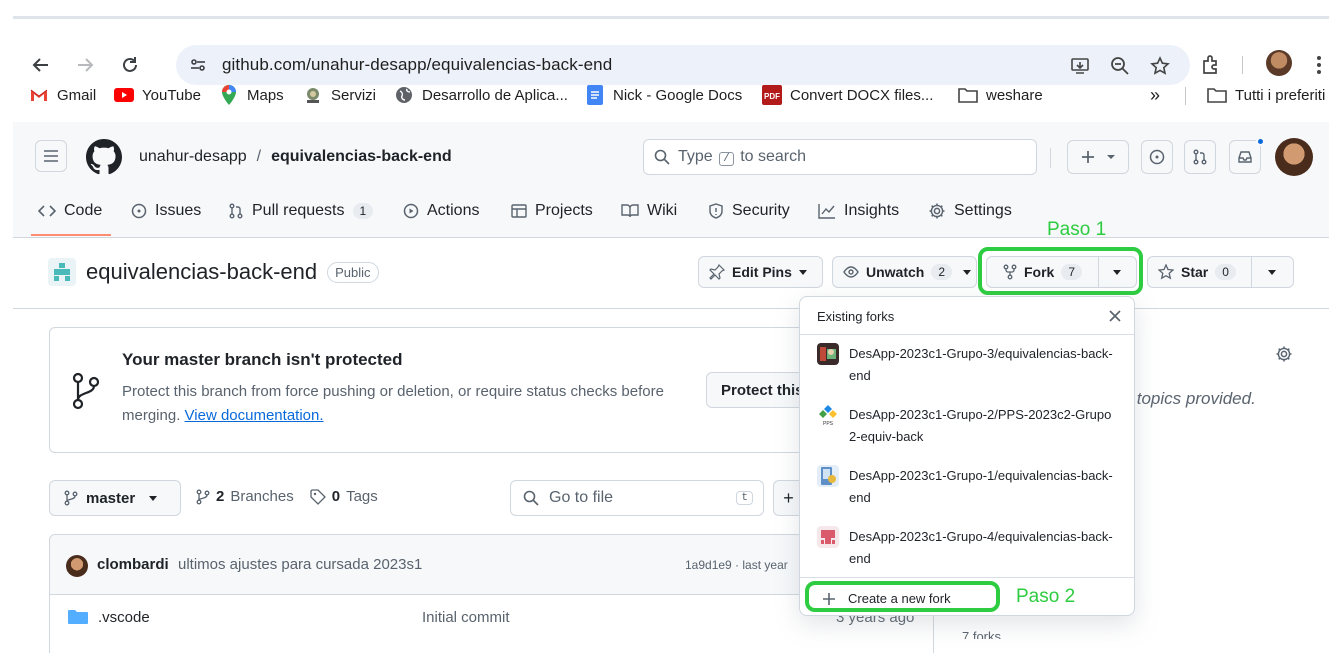  I want to click on bookmark-nick-docs: Nick - Google Docs, so click(663, 95).